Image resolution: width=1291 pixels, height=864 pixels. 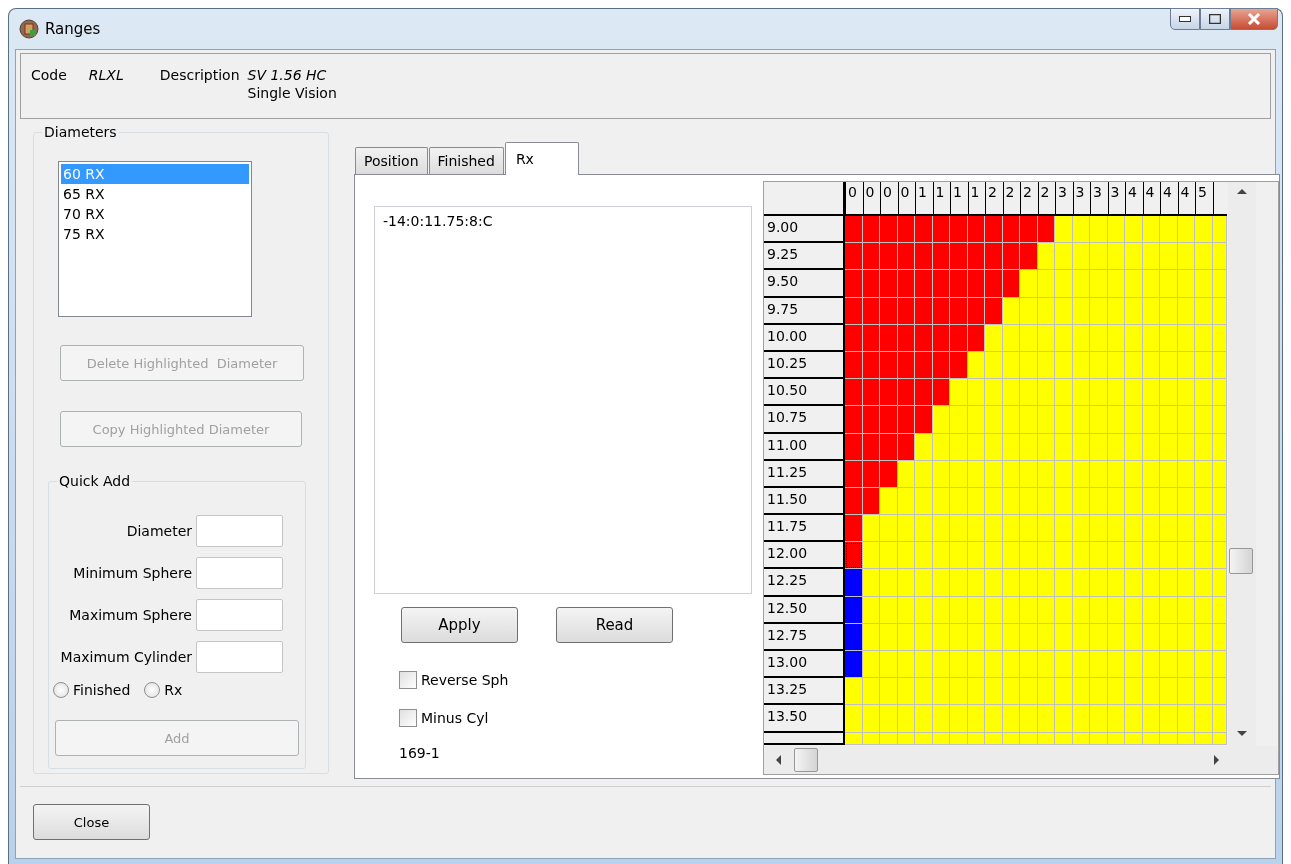 I want to click on row-header: 11.50, so click(x=804, y=501).